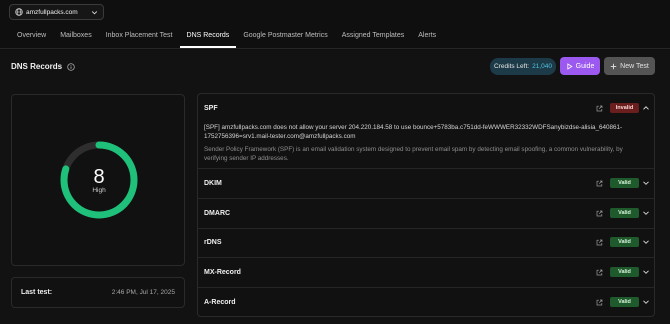 This screenshot has width=670, height=324. What do you see at coordinates (426, 272) in the screenshot?
I see `record-row-mx: MX-Record Valid` at bounding box center [426, 272].